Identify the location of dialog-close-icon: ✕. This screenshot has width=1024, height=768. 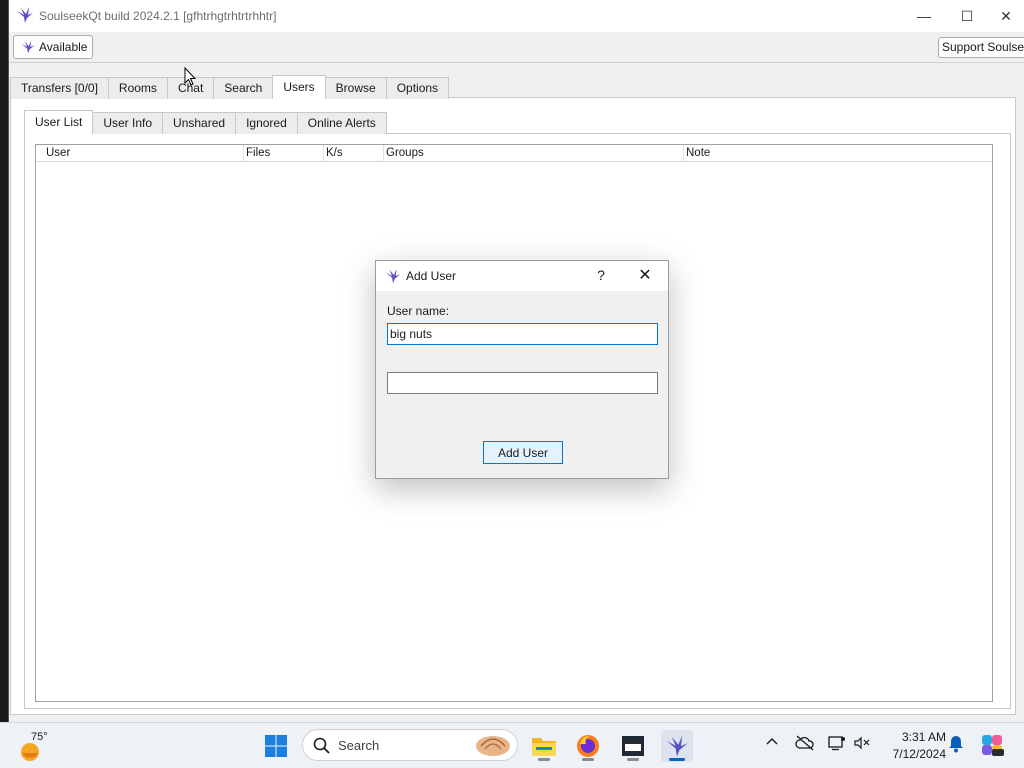
(645, 275).